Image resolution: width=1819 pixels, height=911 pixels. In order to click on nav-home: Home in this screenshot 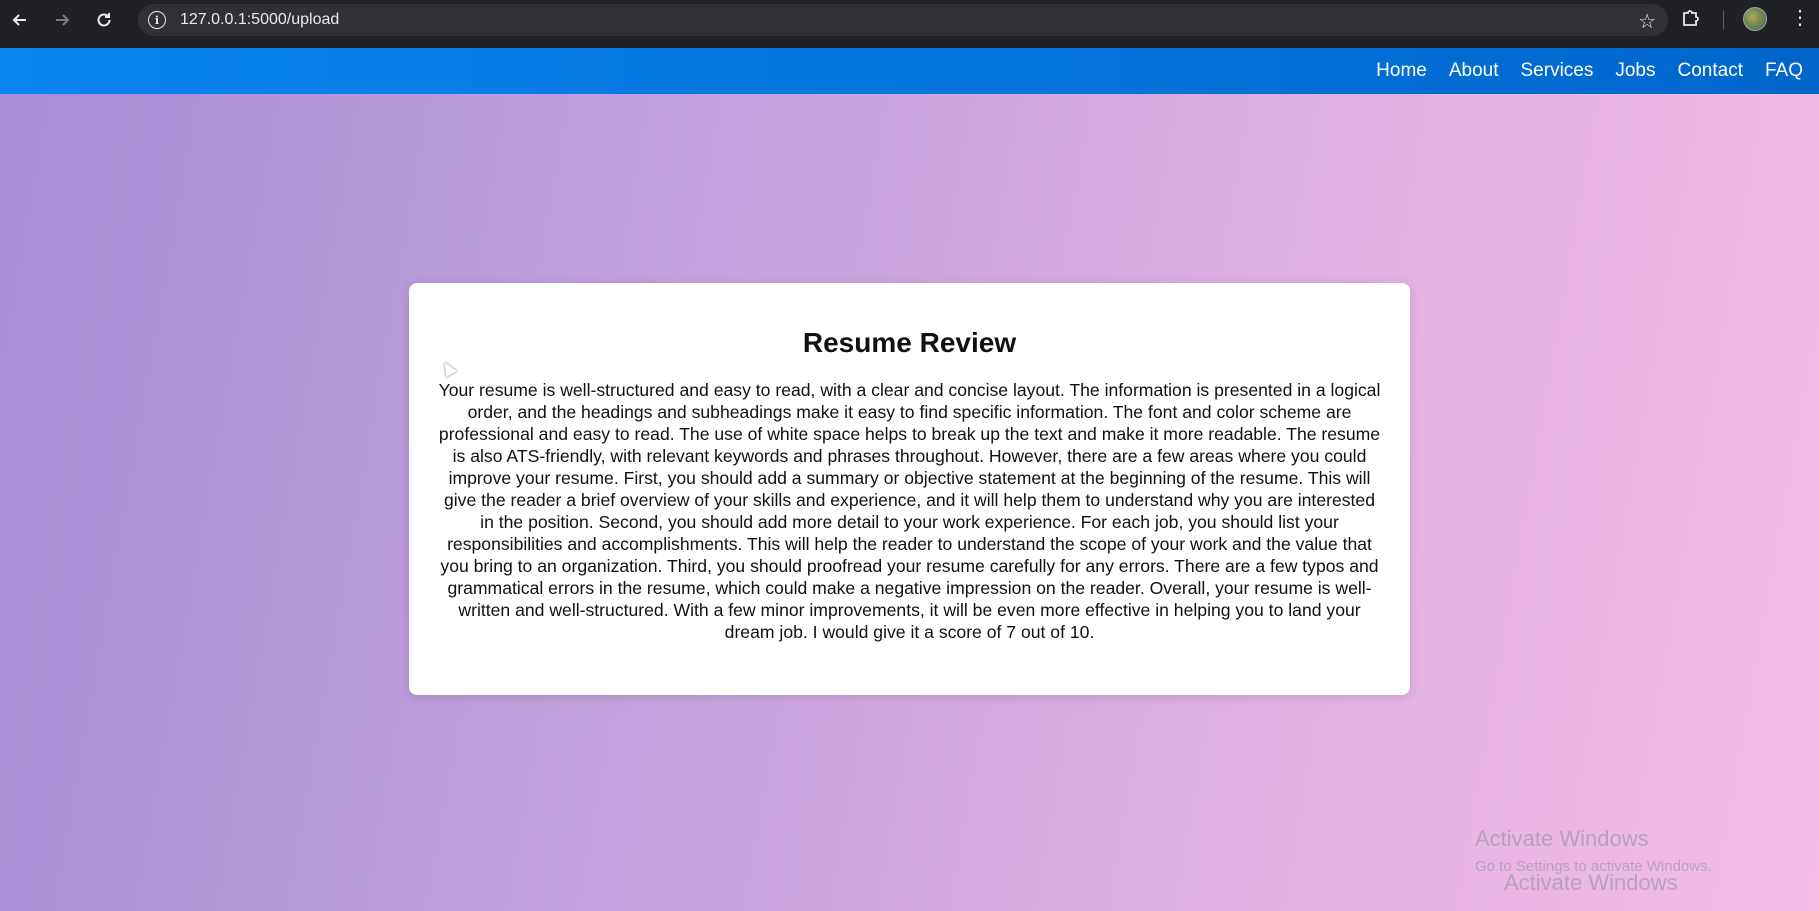, I will do `click(1401, 71)`.